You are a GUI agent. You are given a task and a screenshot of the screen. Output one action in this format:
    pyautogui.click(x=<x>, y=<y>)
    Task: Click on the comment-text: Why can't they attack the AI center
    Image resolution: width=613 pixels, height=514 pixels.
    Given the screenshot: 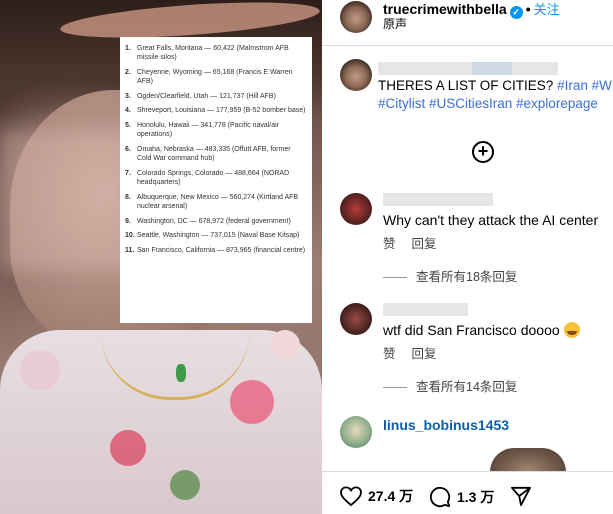 What is the action you would take?
    pyautogui.click(x=491, y=220)
    